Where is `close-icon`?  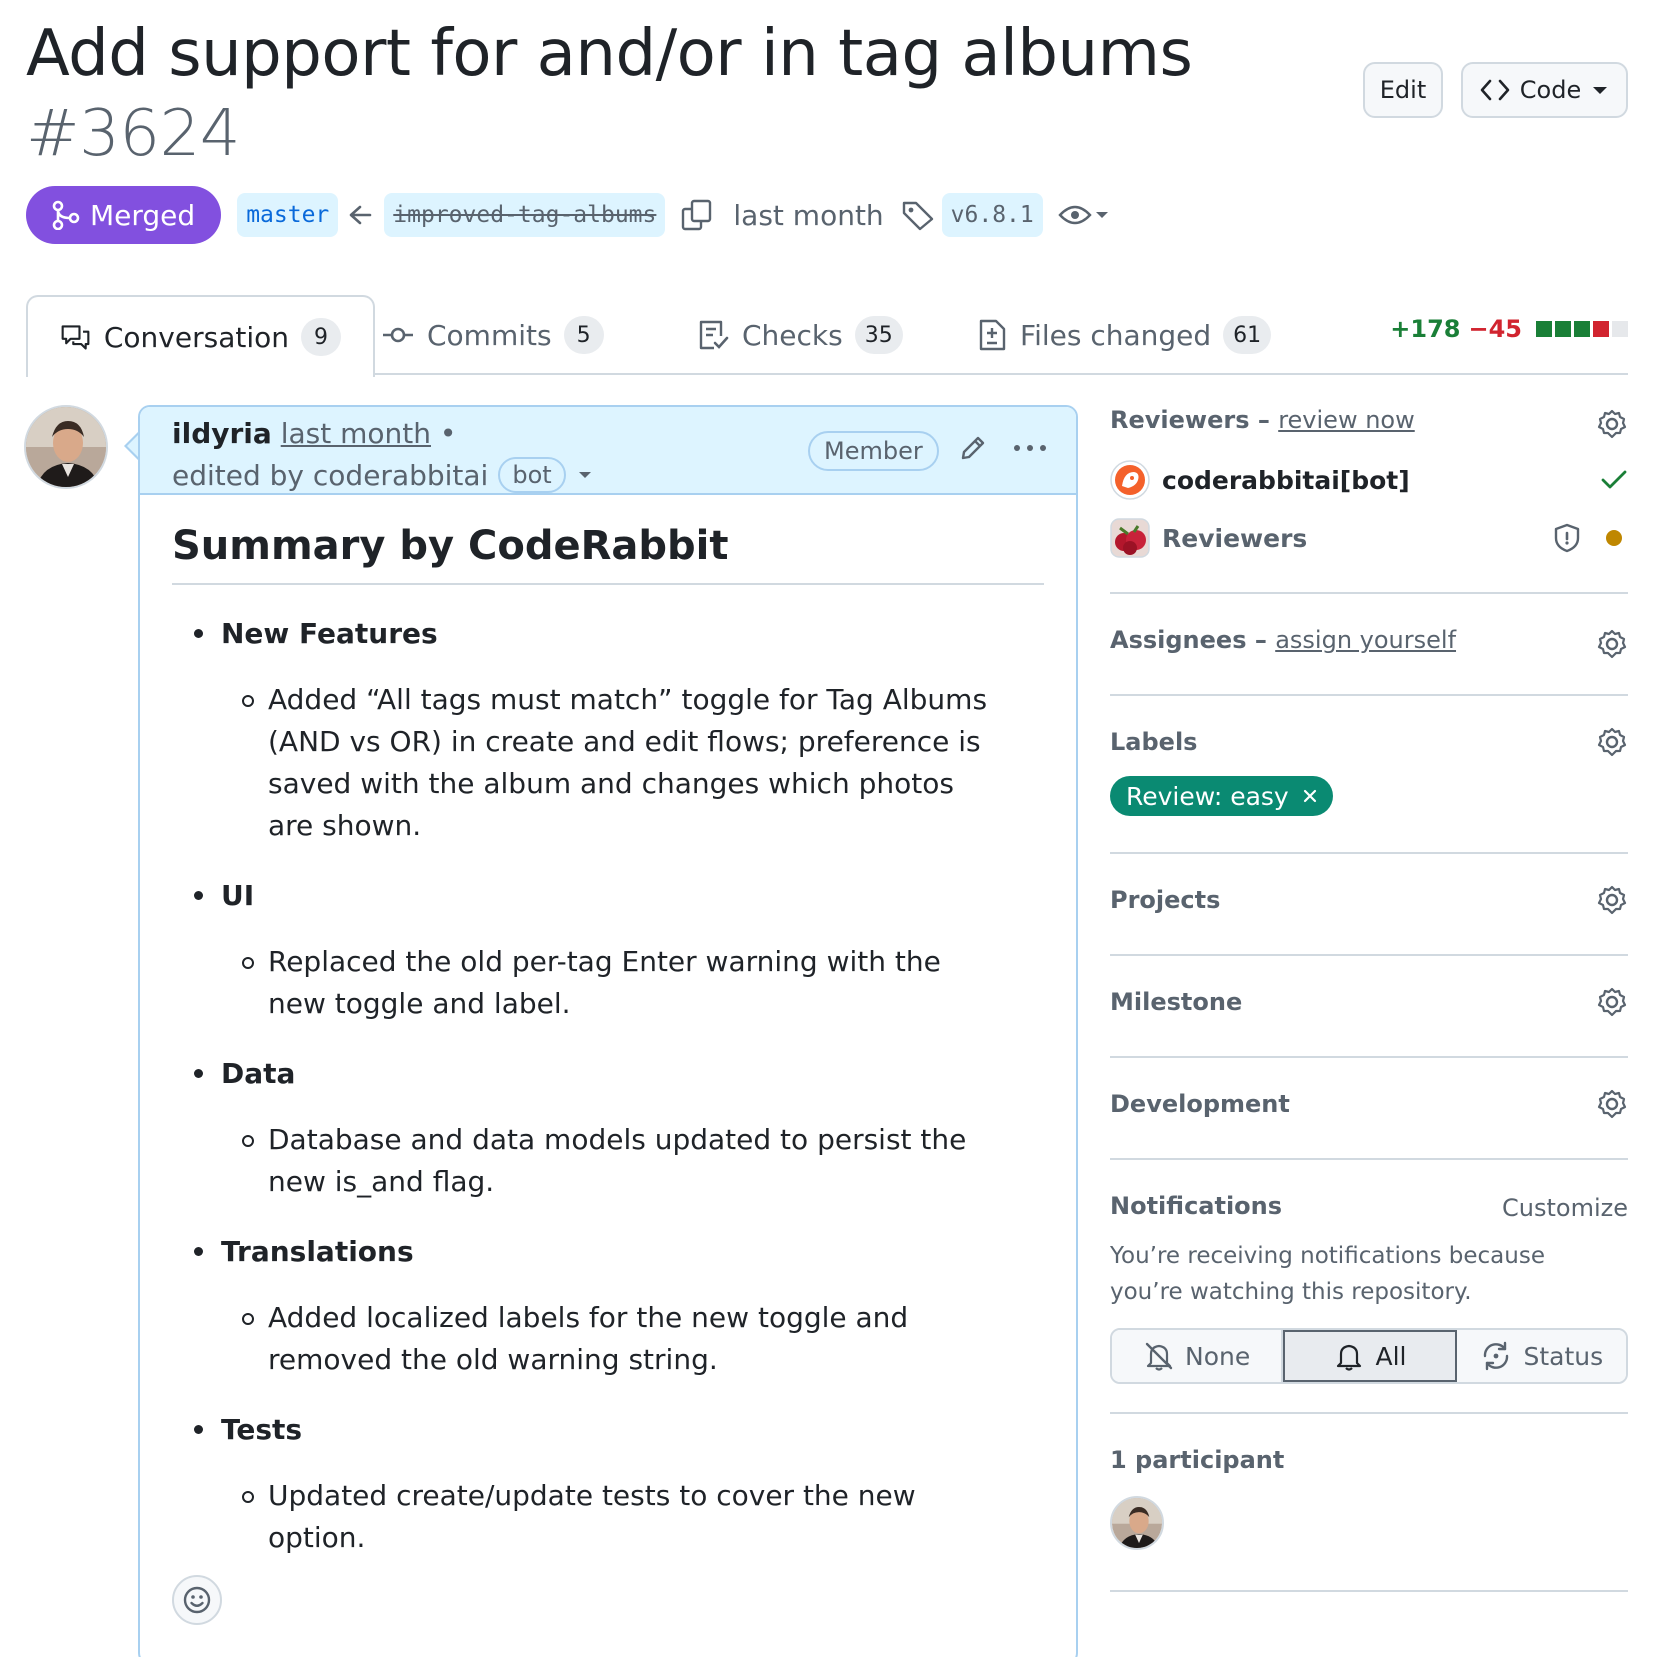
close-icon is located at coordinates (1310, 796).